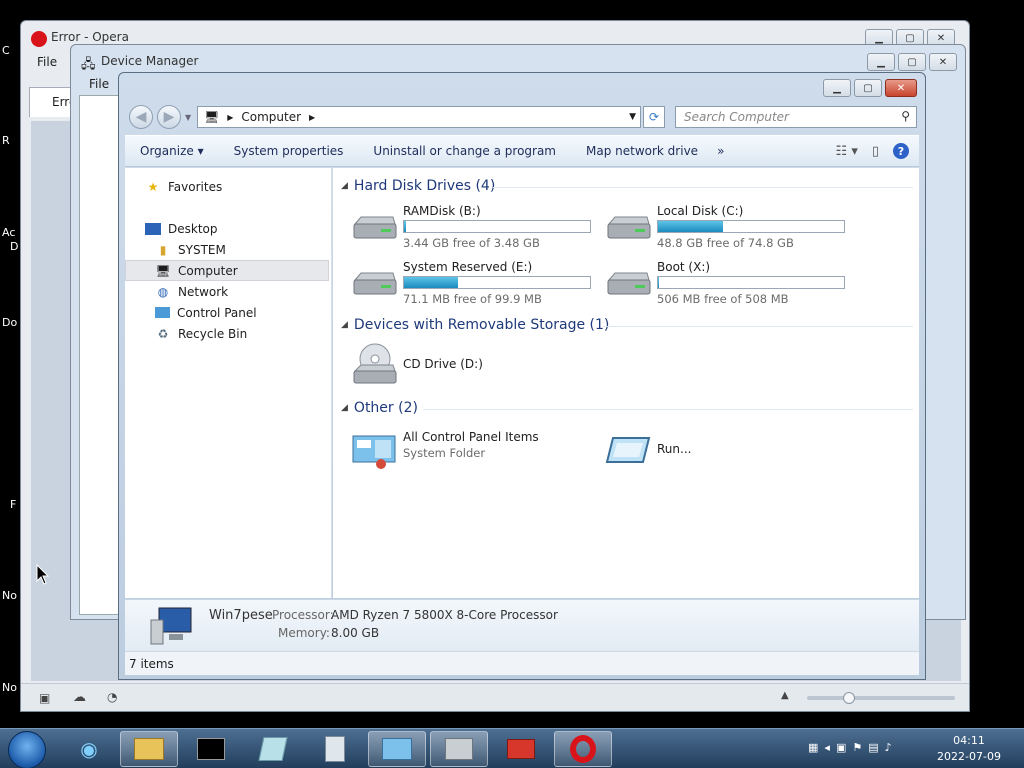  What do you see at coordinates (188, 117) in the screenshot?
I see `recent-pages-icon: ▼` at bounding box center [188, 117].